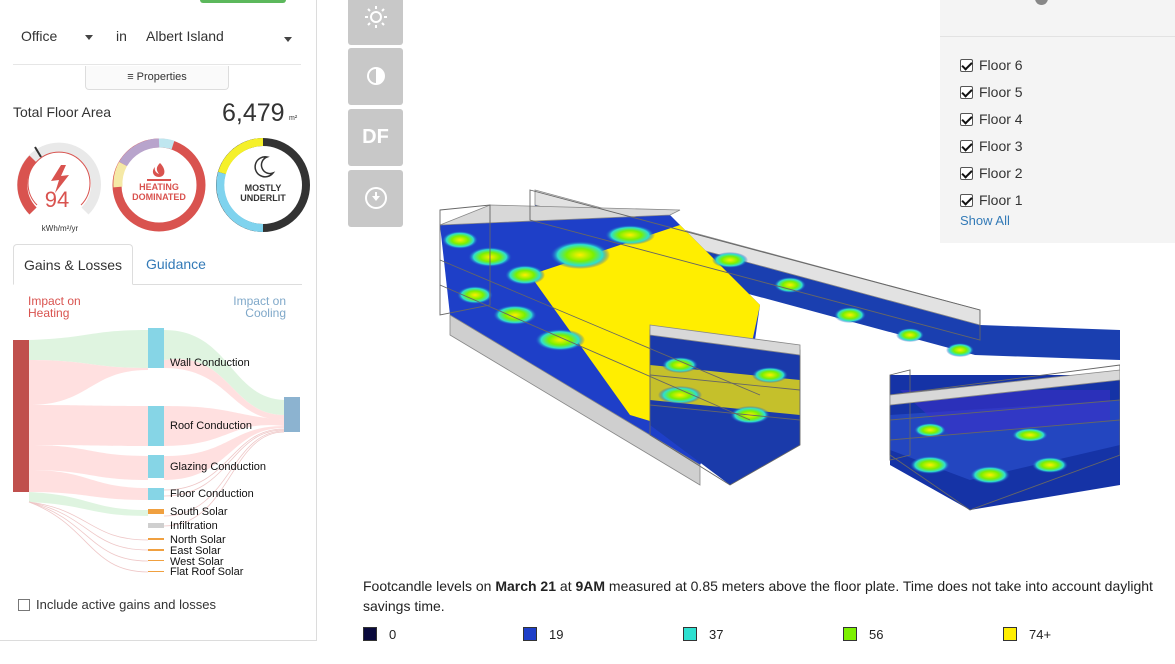 The width and height of the screenshot is (1175, 664). I want to click on impact-heating-label: Impact on Heating, so click(54, 307).